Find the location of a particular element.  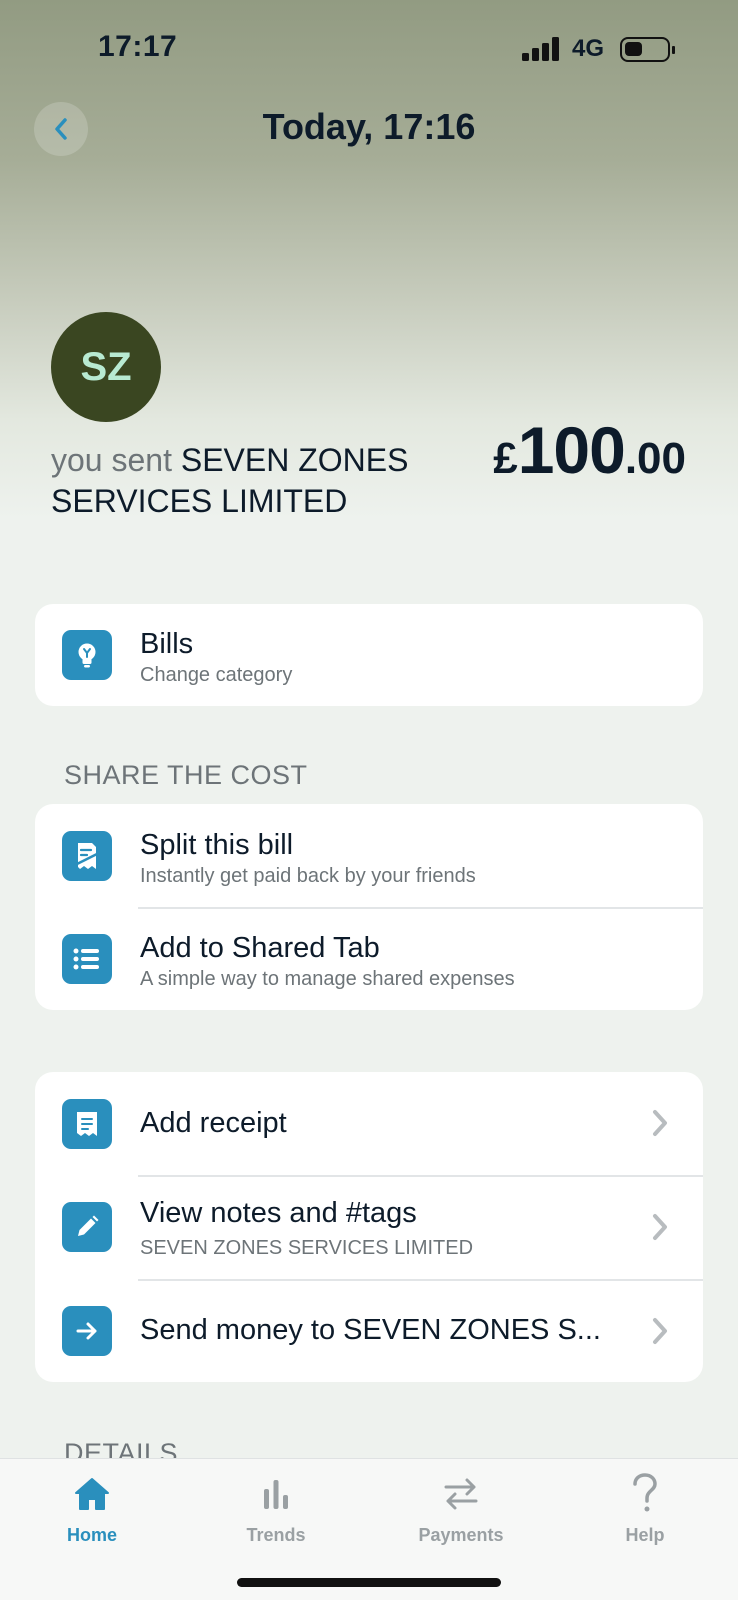

shared-tab-title: Add to Shared Tab is located at coordinates (260, 948).